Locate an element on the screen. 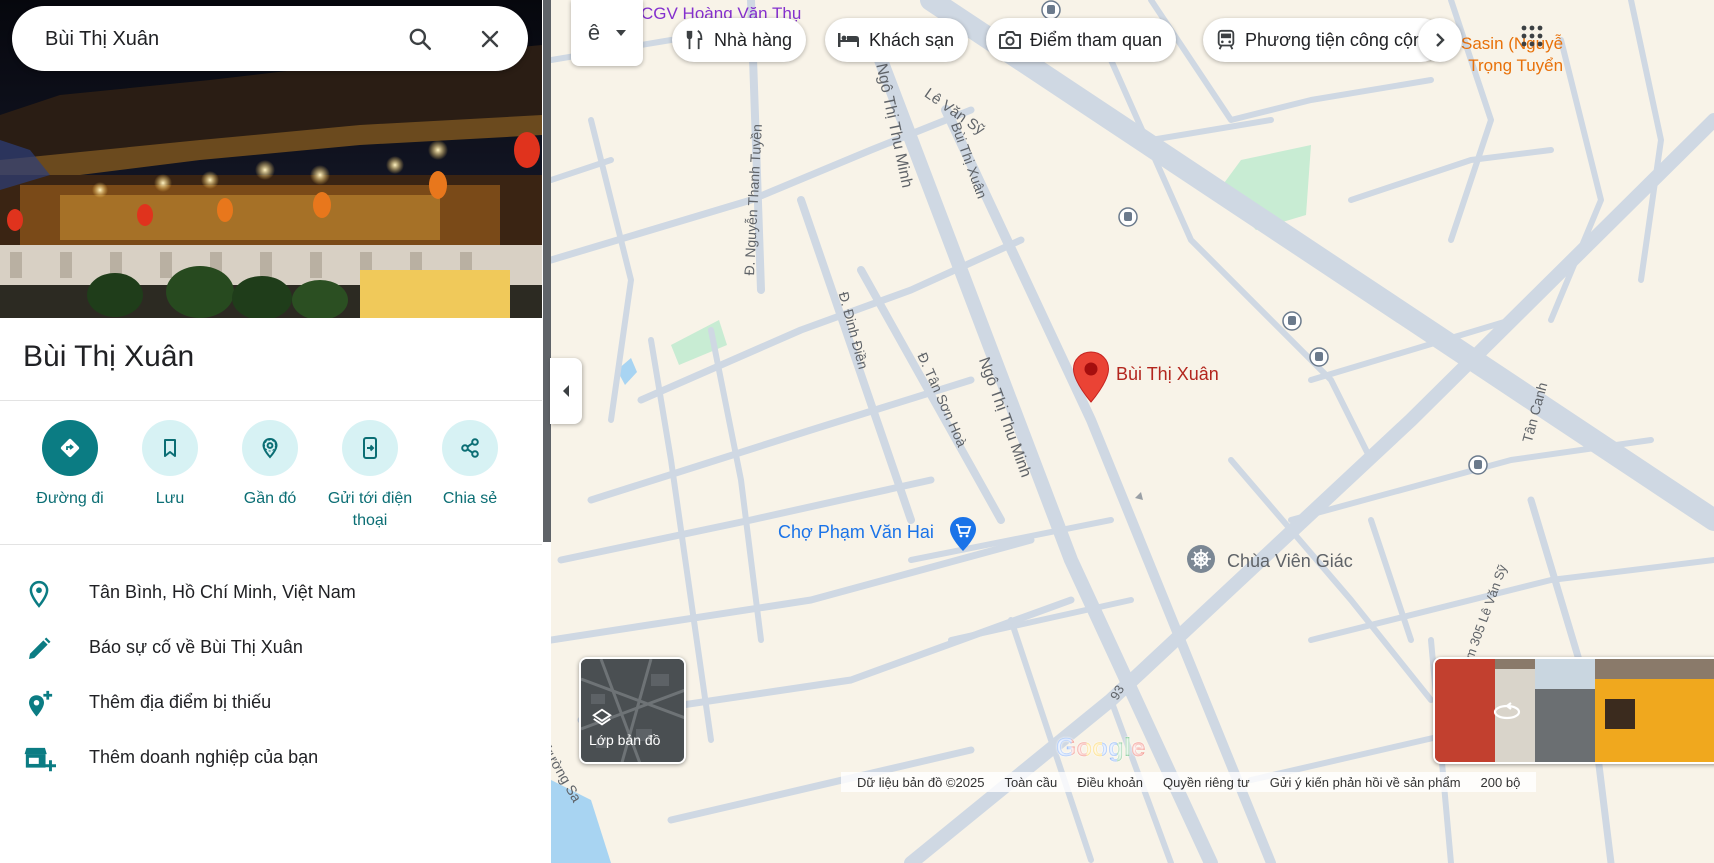  send-to-phone-icon is located at coordinates (370, 448).